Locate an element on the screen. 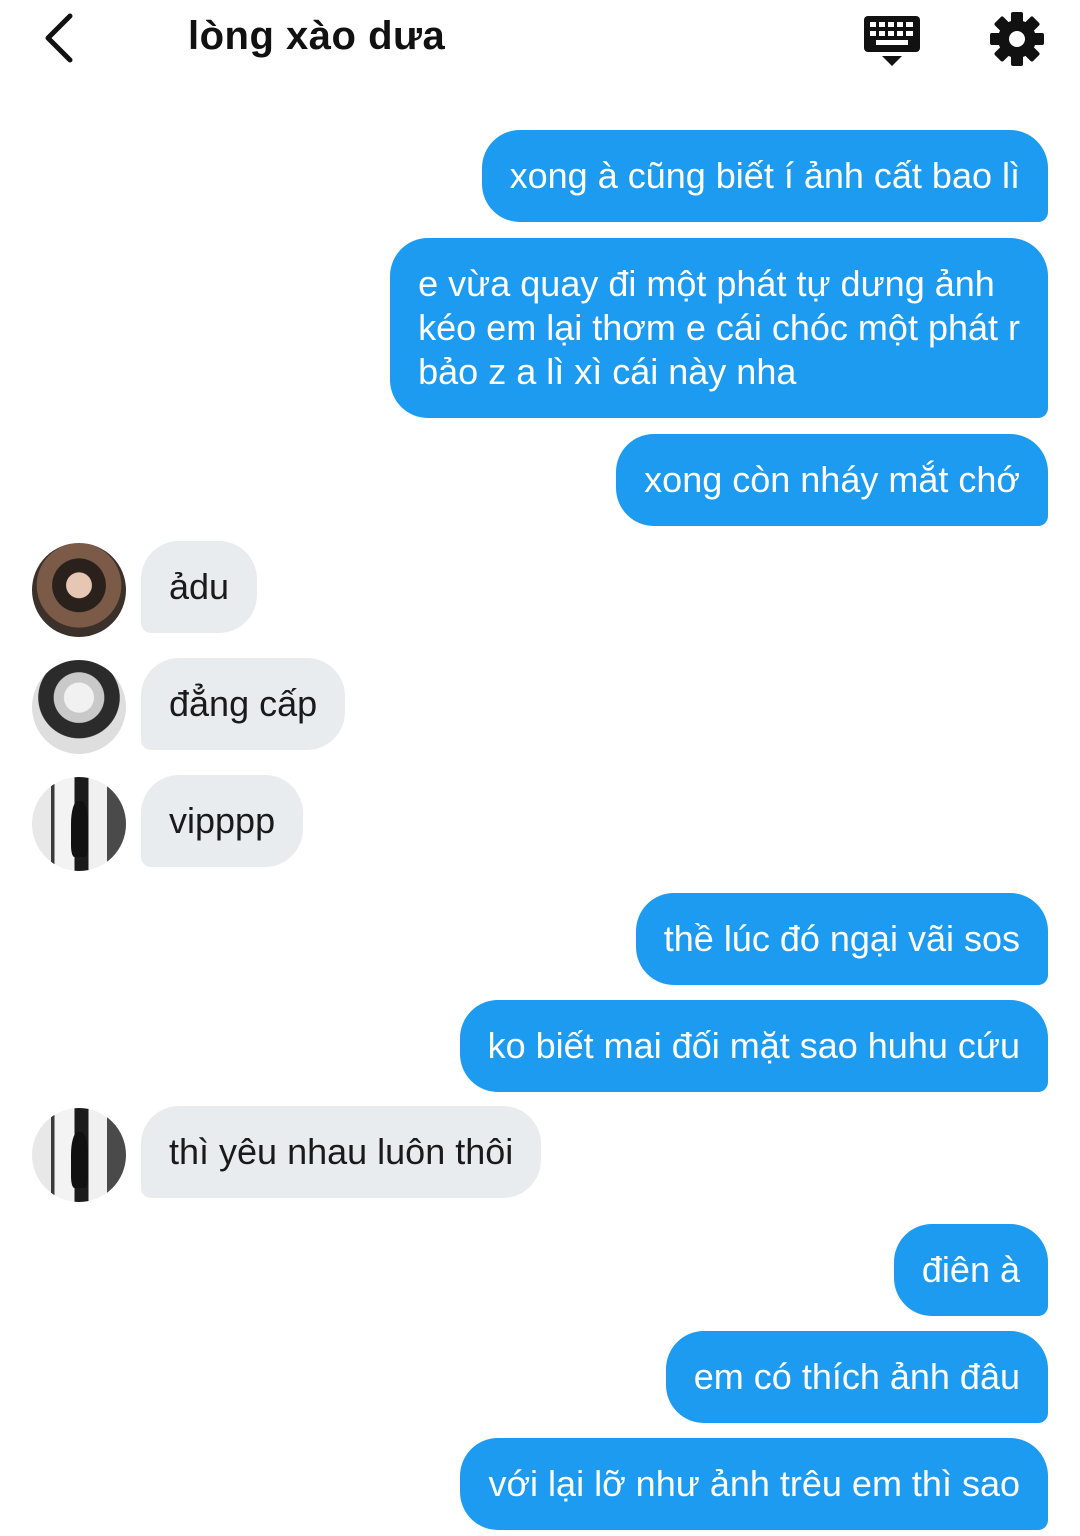  message-bubble-outgoing: xong à cũng biết í ảnh cất bao lì is located at coordinates (764, 176).